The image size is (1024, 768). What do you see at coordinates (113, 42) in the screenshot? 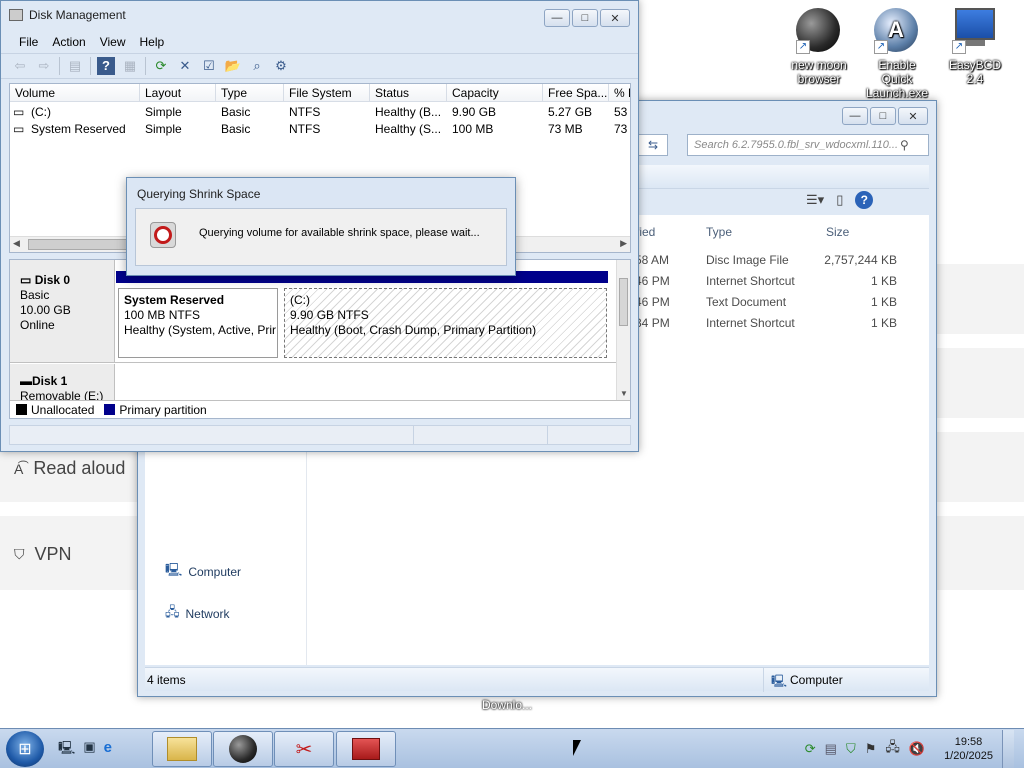
I see `menu-view: View` at bounding box center [113, 42].